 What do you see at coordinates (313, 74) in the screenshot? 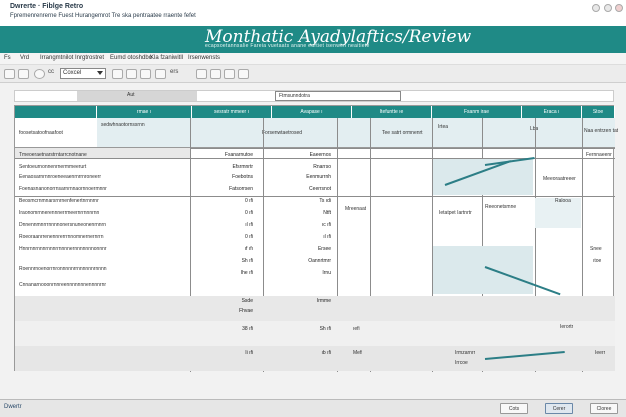
I see `toolbar: cc Coxcel ers` at bounding box center [313, 74].